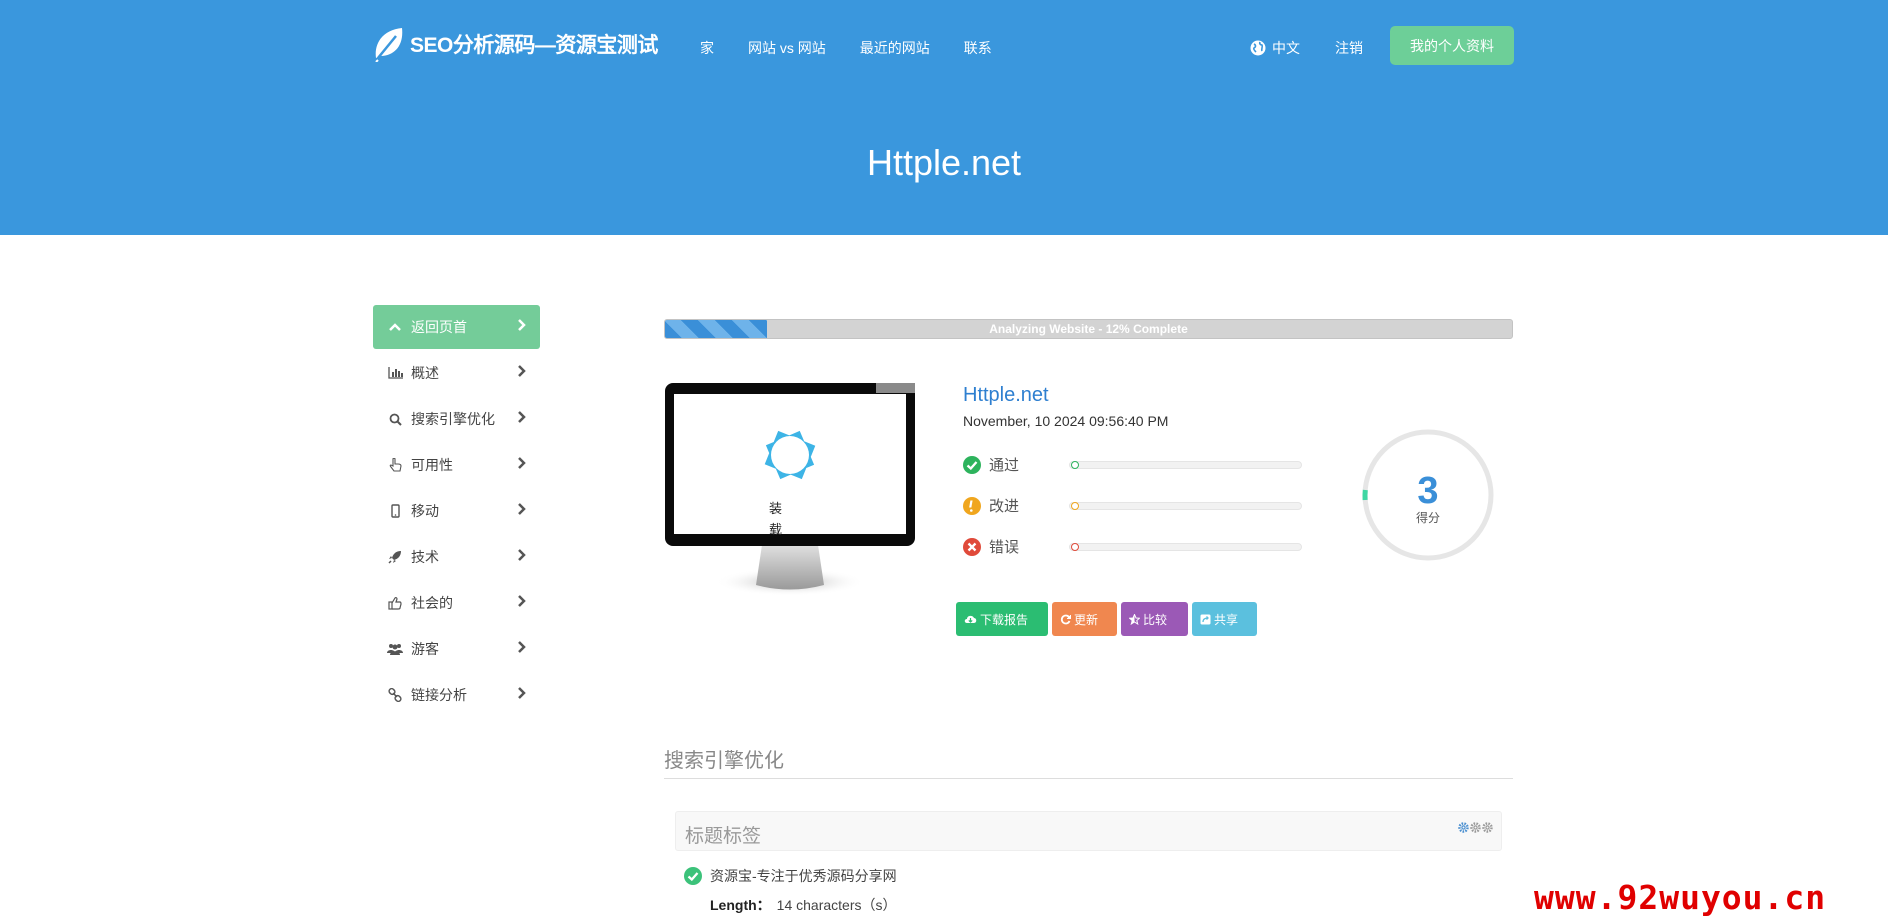  Describe the element at coordinates (972, 546) in the screenshot. I see `error-circle-icon` at that location.